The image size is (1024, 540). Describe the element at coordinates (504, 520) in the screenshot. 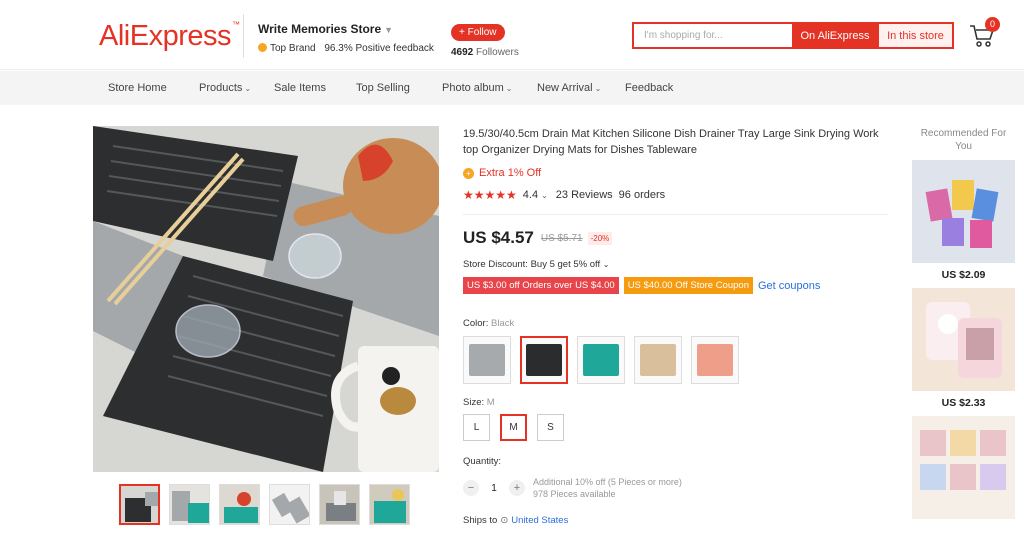

I see `location-pin-icon: ⊙` at that location.